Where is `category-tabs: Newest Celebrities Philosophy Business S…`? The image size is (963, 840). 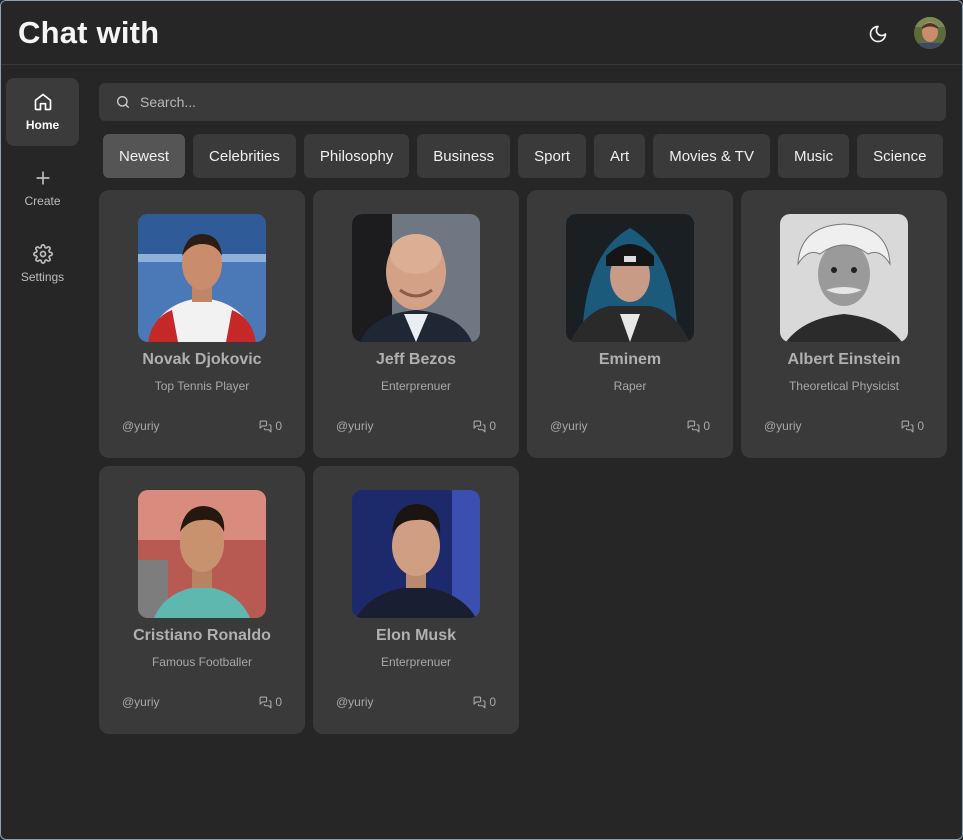 category-tabs: Newest Celebrities Philosophy Business S… is located at coordinates (523, 156).